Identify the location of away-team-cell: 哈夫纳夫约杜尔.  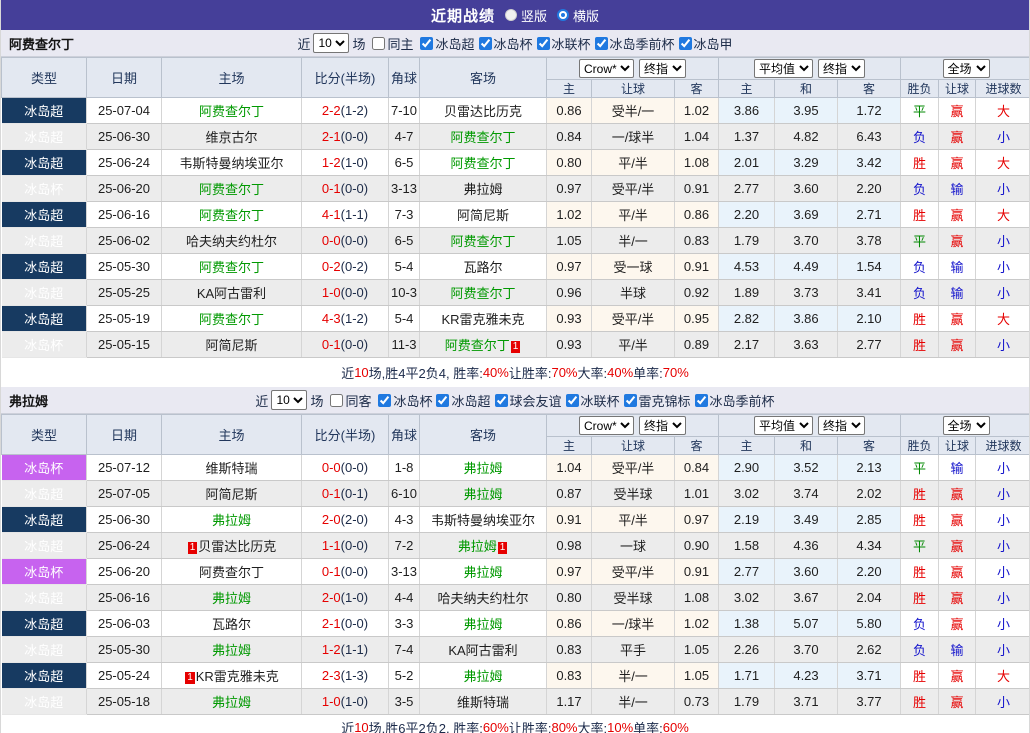
(483, 597).